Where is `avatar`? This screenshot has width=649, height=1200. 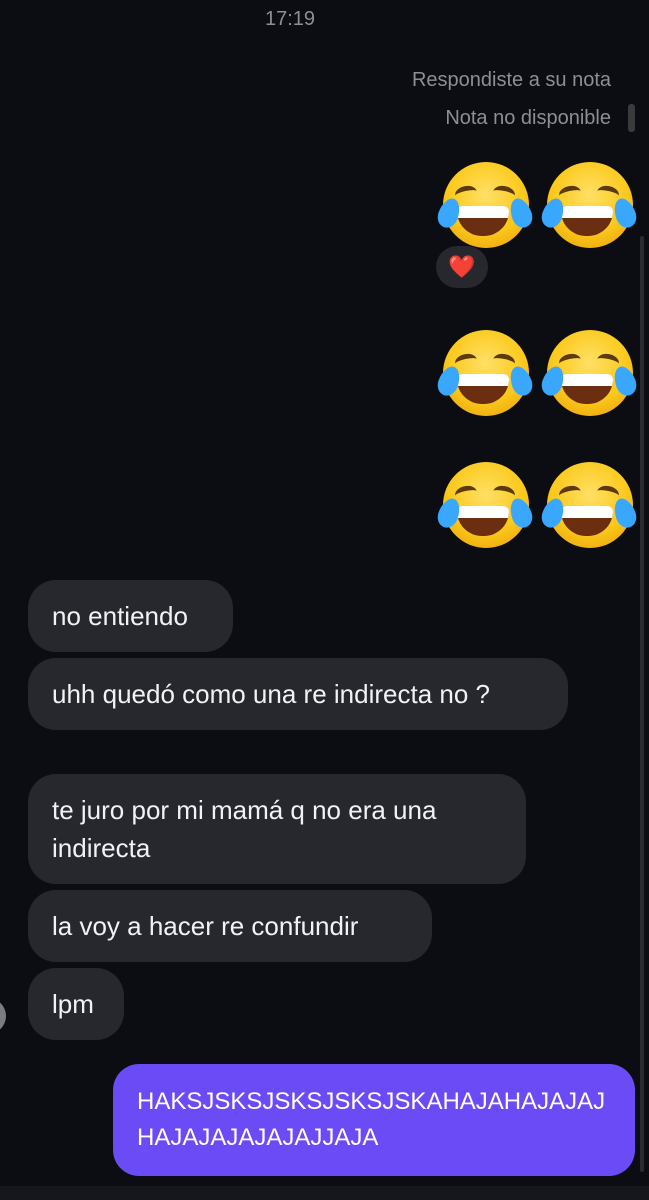 avatar is located at coordinates (3, 1016).